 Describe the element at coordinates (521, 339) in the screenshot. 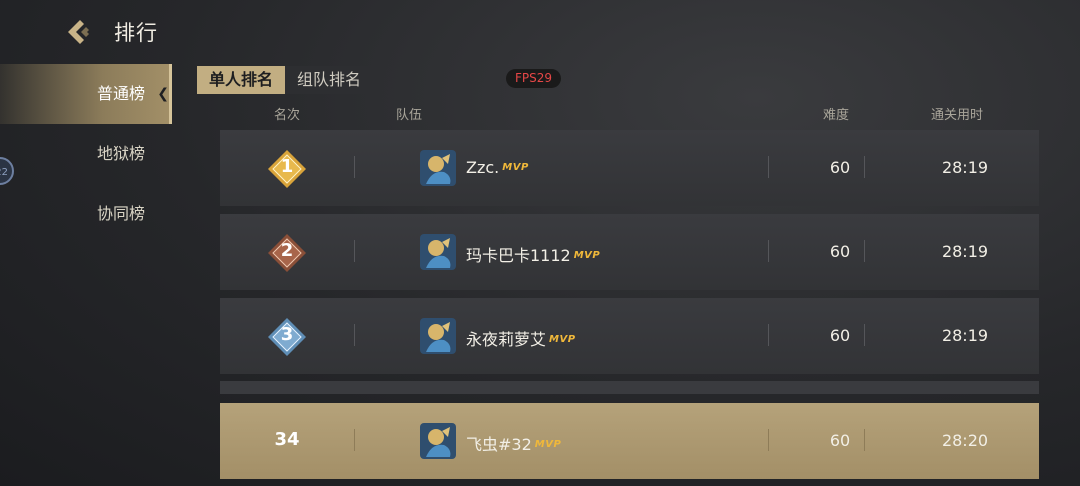

I see `player-name: 永夜莉萝艾 MVP` at that location.